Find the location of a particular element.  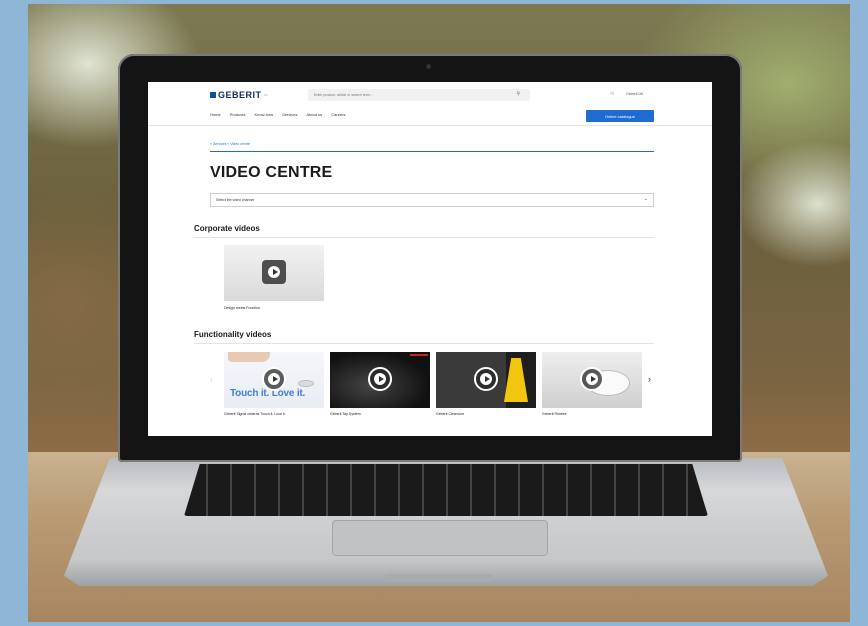

video-thumbnail-tap-system is located at coordinates (380, 380).